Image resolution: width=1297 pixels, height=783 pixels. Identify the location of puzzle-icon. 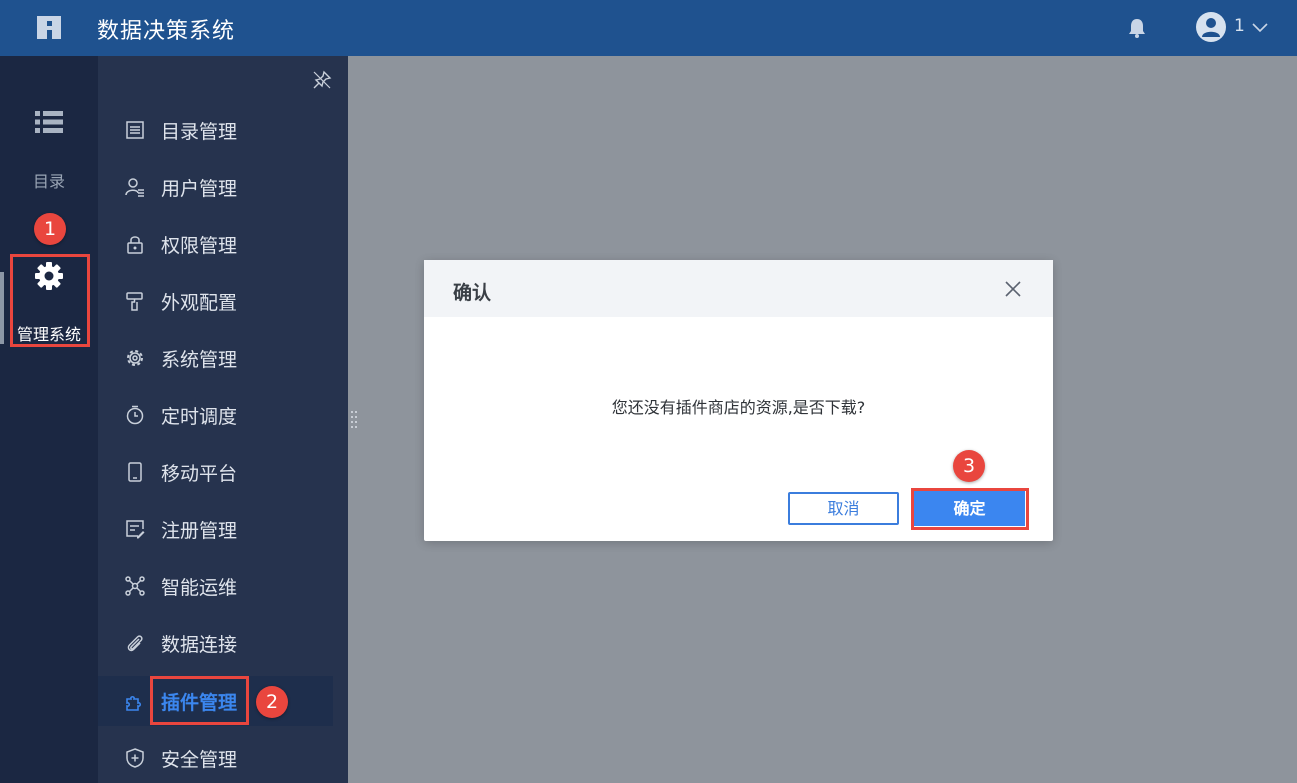
(134, 703).